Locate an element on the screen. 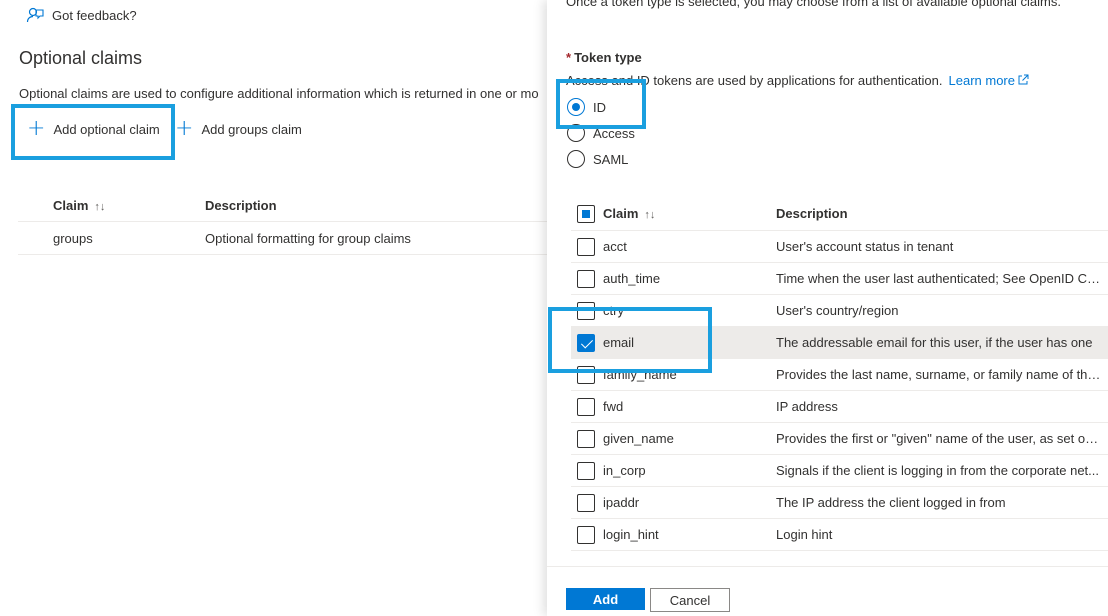  claim-cell: given_name is located at coordinates (638, 438).